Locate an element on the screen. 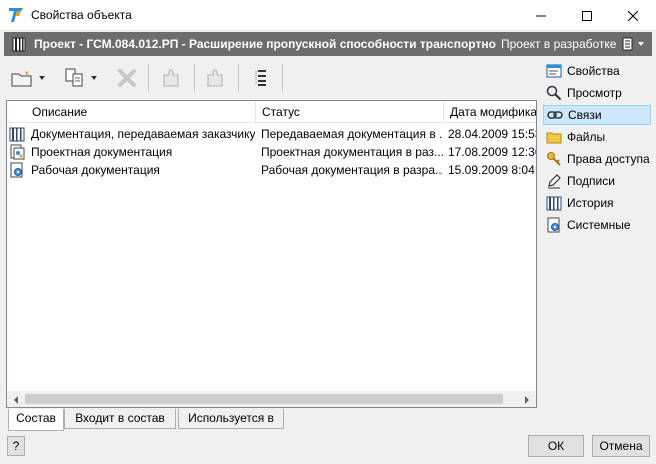 The height and width of the screenshot is (464, 656). project-book-icon is located at coordinates (19, 44).